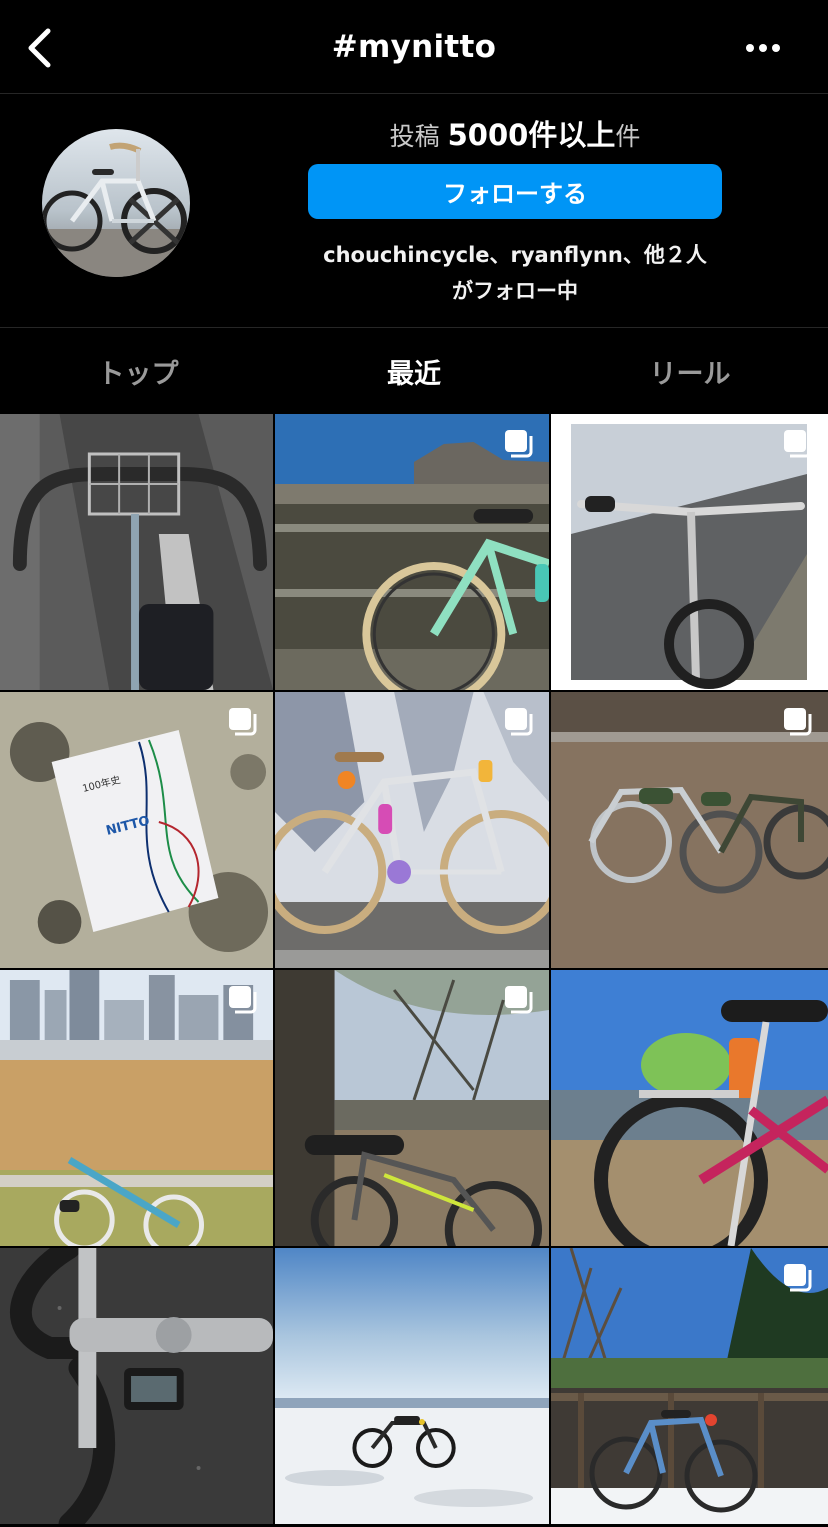 The height and width of the screenshot is (1527, 828). Describe the element at coordinates (515, 291) in the screenshot. I see `followed-by-suffix: がフォロー中` at that location.